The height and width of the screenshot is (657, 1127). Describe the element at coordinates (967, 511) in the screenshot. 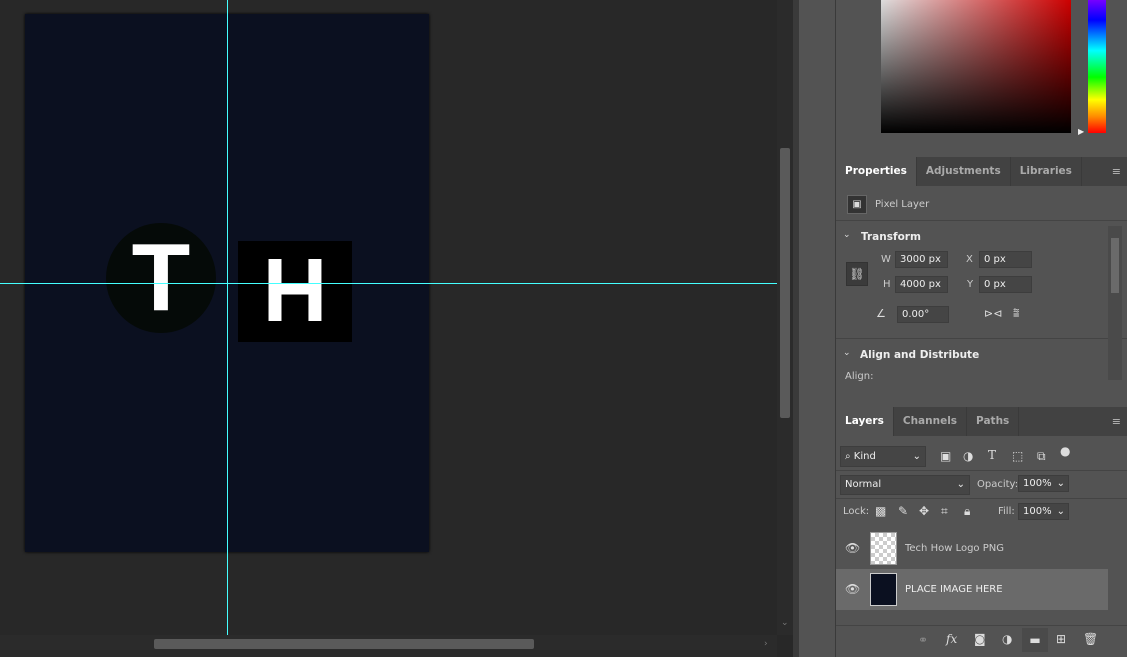

I see `lock-all-icon: 🔒︎` at that location.